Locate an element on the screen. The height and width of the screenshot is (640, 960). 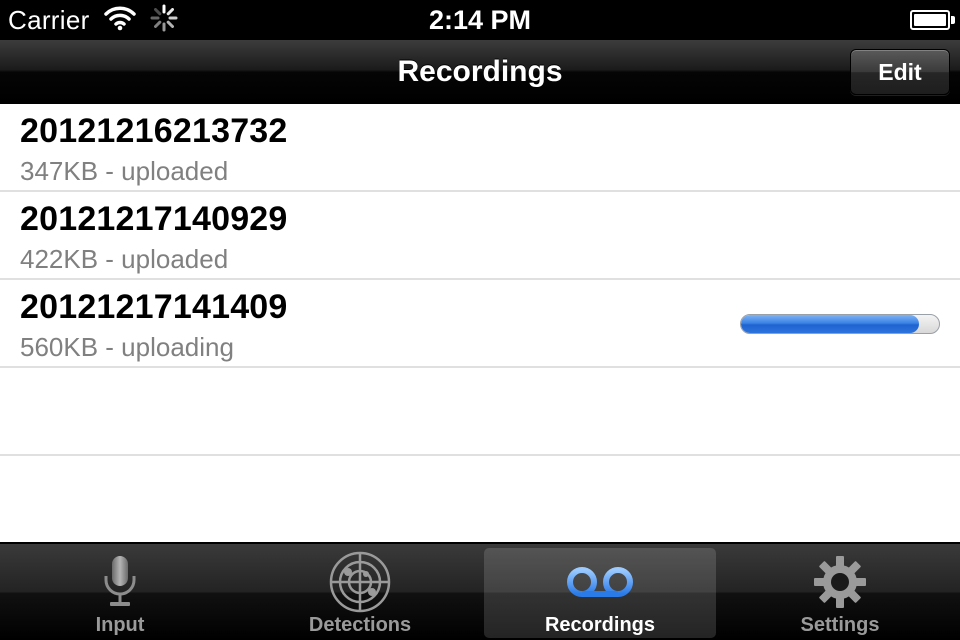
tab-settings: Settings is located at coordinates (840, 592).